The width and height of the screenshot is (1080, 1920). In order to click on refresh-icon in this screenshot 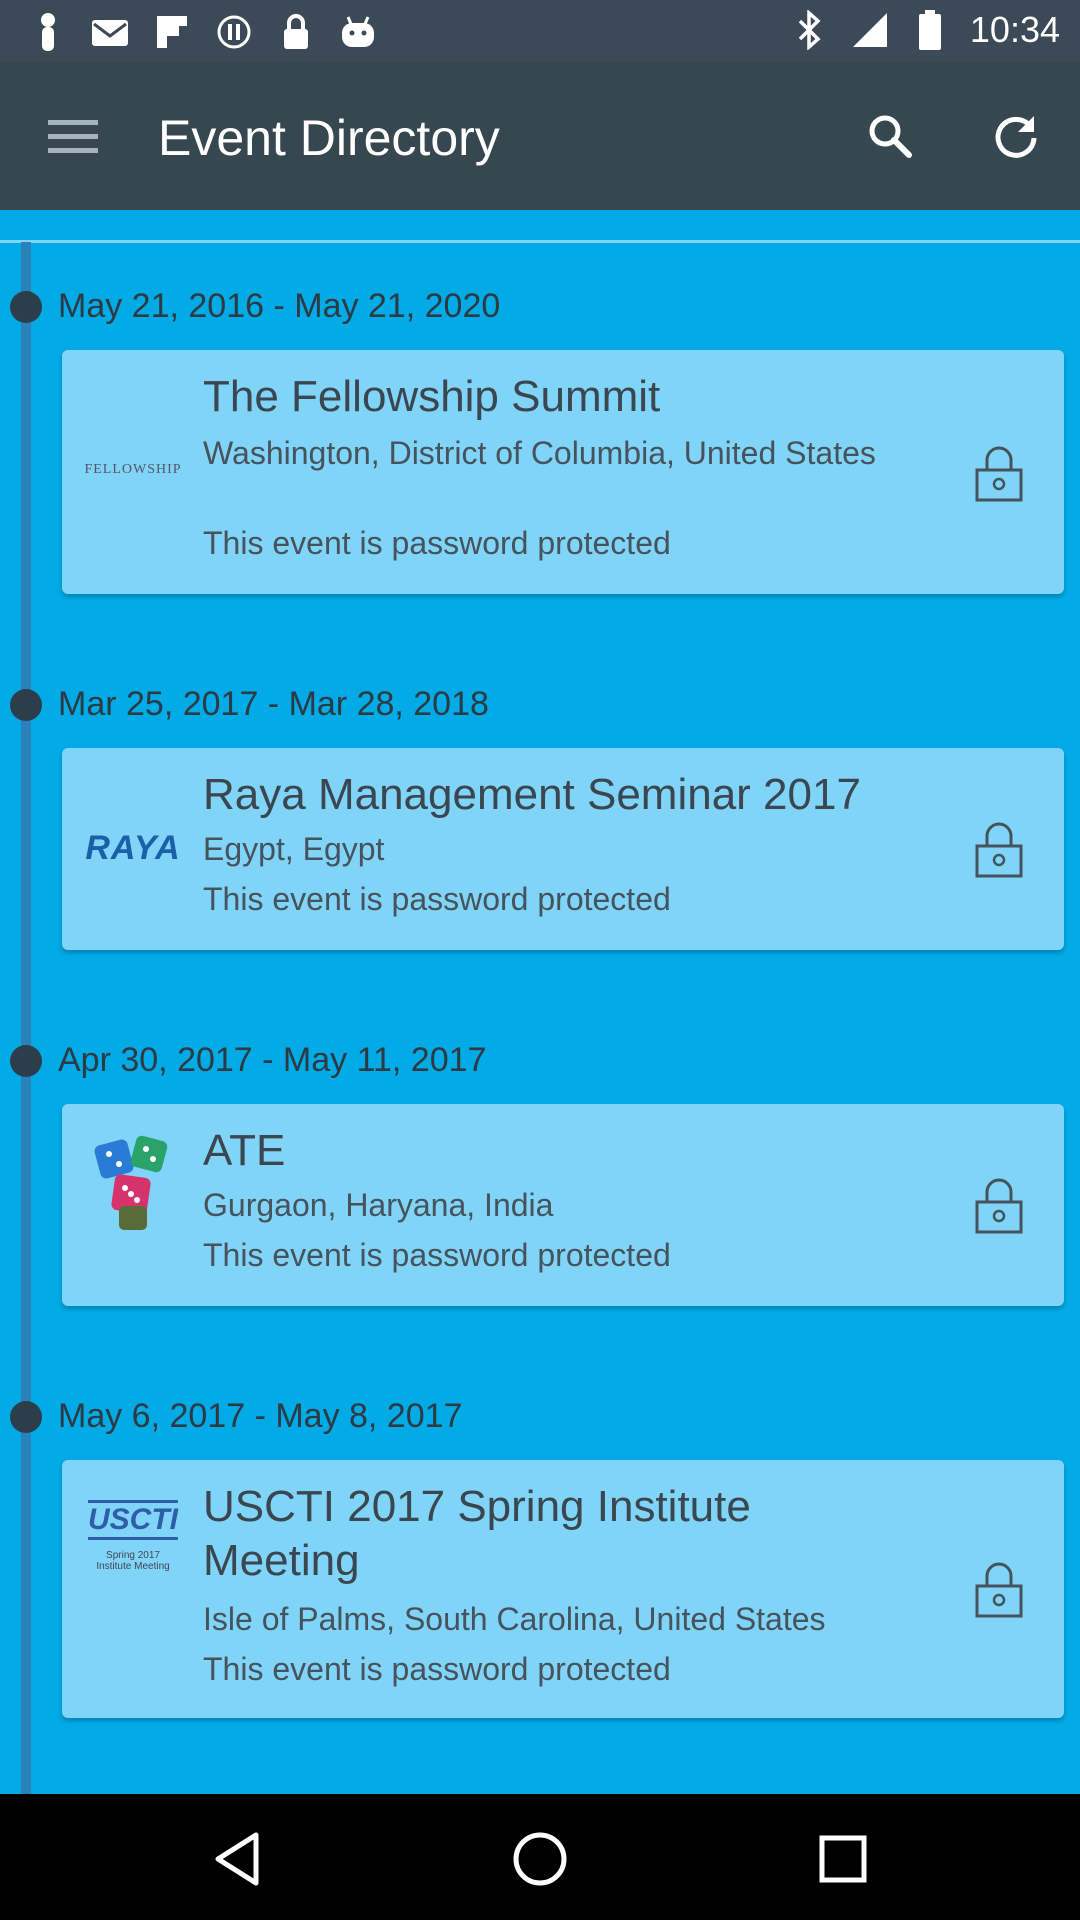, I will do `click(1016, 137)`.